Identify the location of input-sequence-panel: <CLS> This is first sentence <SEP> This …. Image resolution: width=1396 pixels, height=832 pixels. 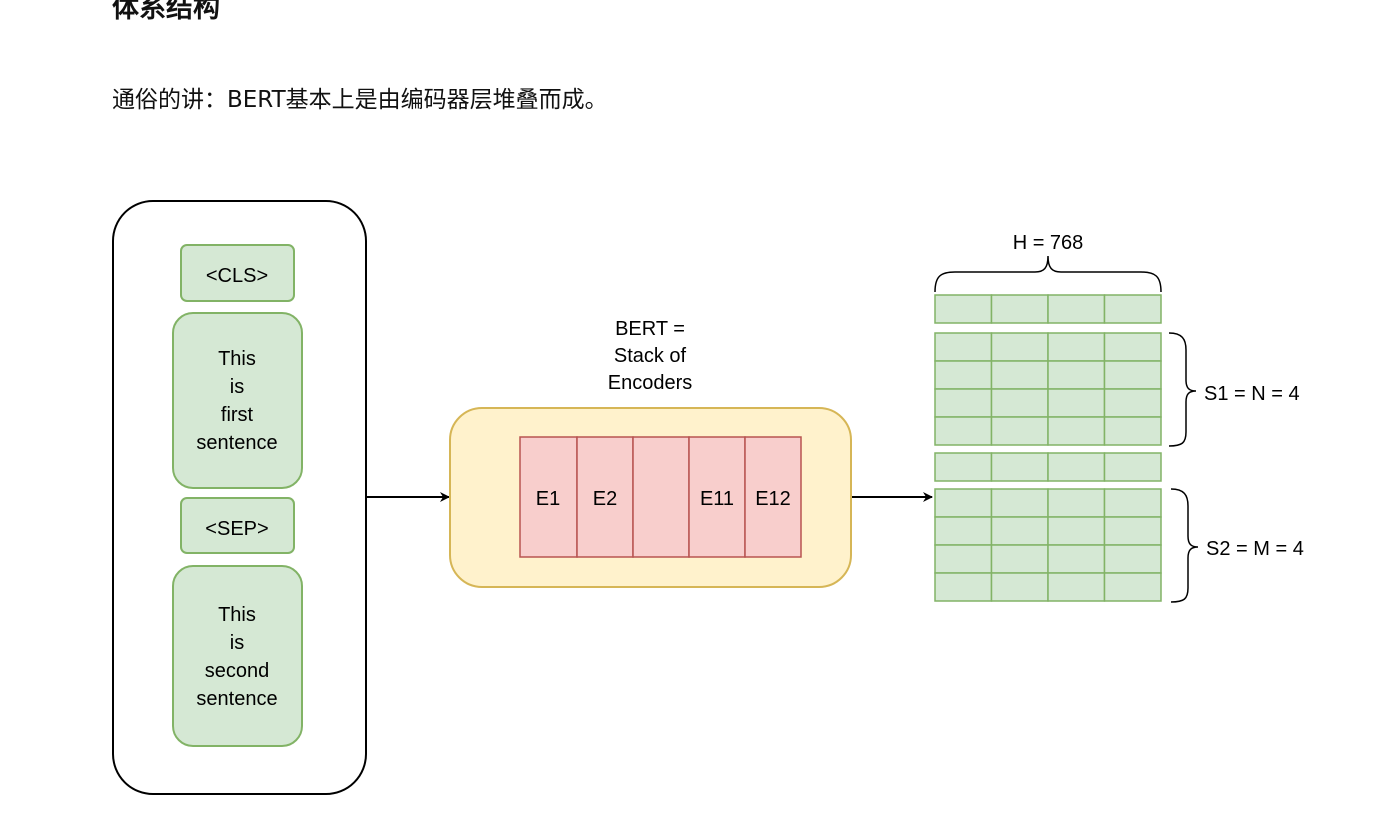
(239, 497).